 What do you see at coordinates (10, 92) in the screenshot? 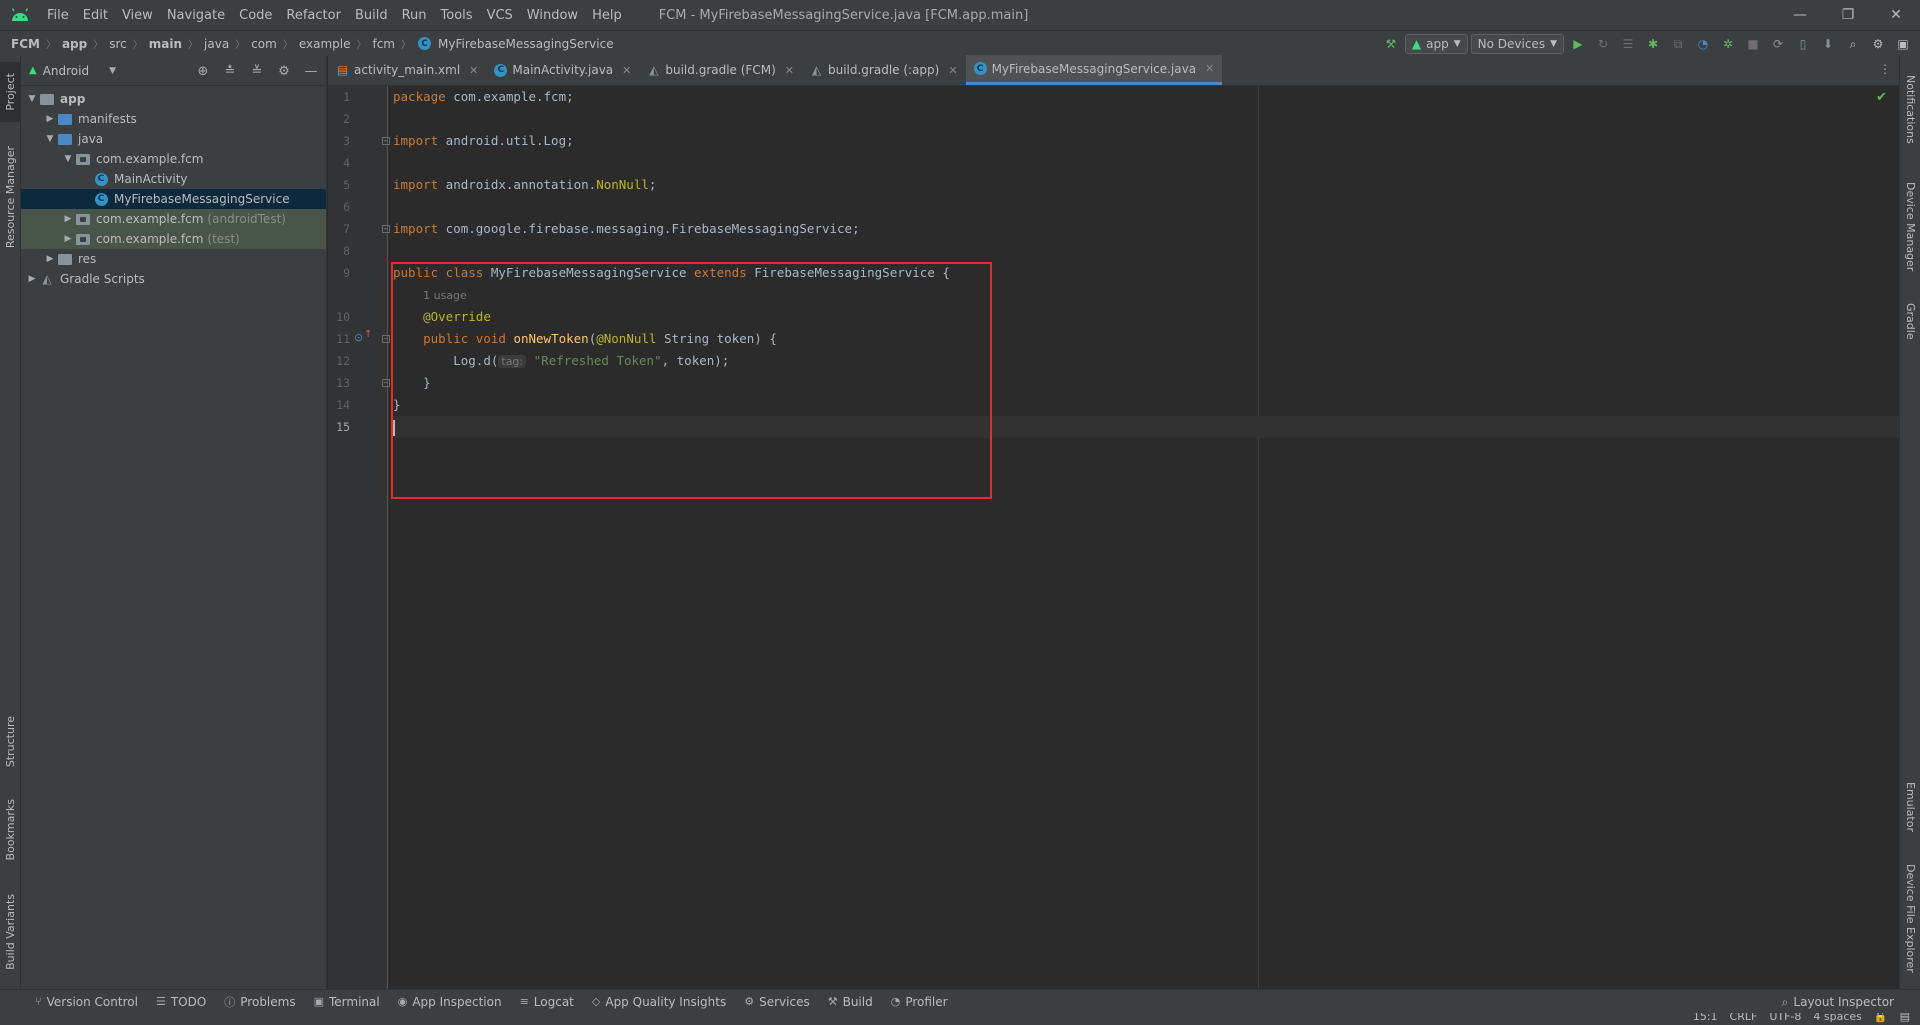
I see `tool-window-project: Project` at bounding box center [10, 92].